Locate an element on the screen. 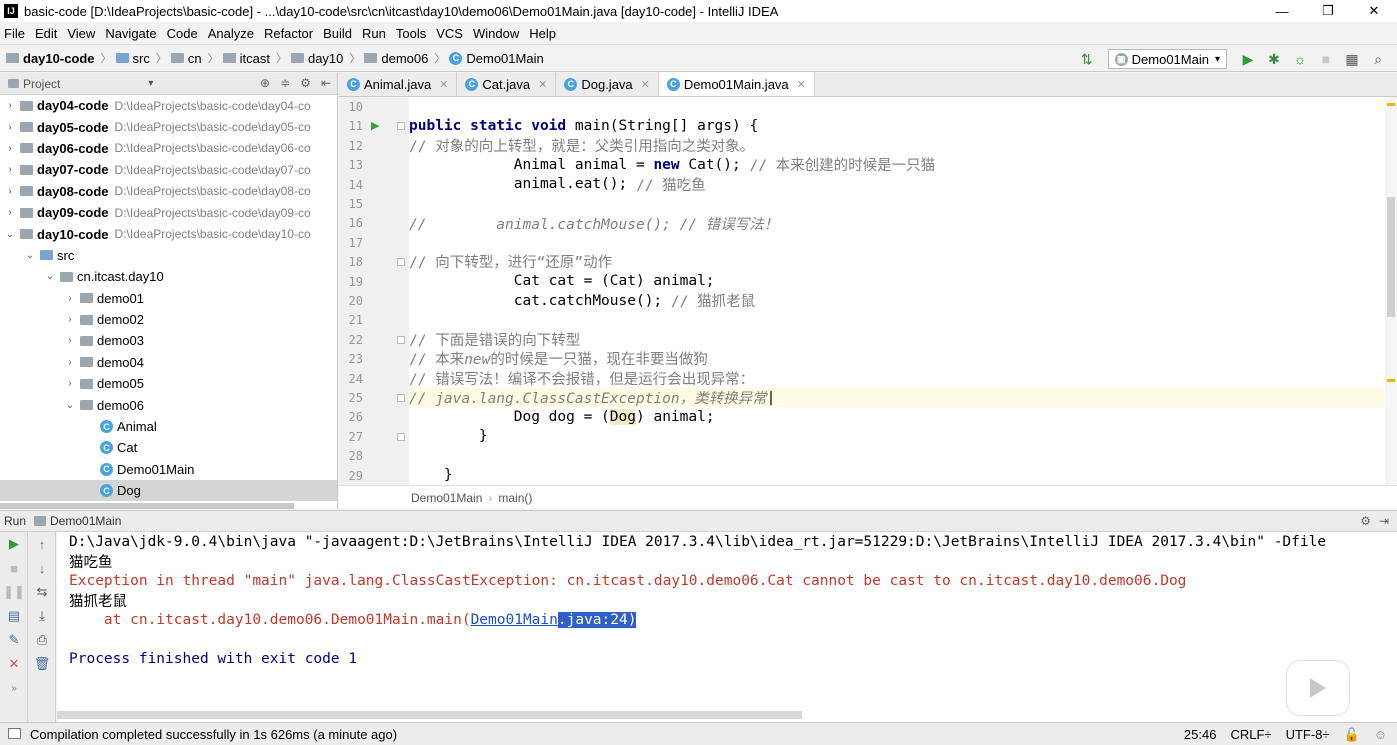  run-configuration-select: ▣ Demo01Main ▾ is located at coordinates (1167, 59).